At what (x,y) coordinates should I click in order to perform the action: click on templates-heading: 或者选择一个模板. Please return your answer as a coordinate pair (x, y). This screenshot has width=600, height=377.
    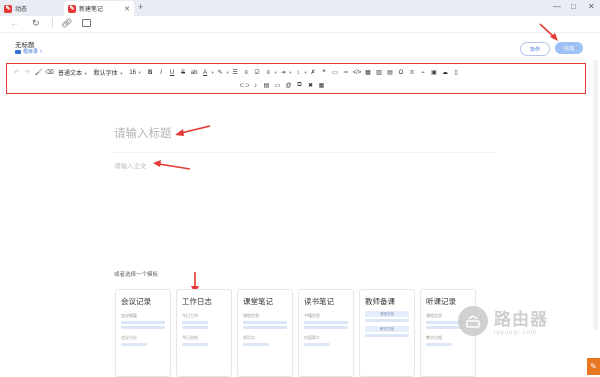
    Looking at the image, I should click on (136, 275).